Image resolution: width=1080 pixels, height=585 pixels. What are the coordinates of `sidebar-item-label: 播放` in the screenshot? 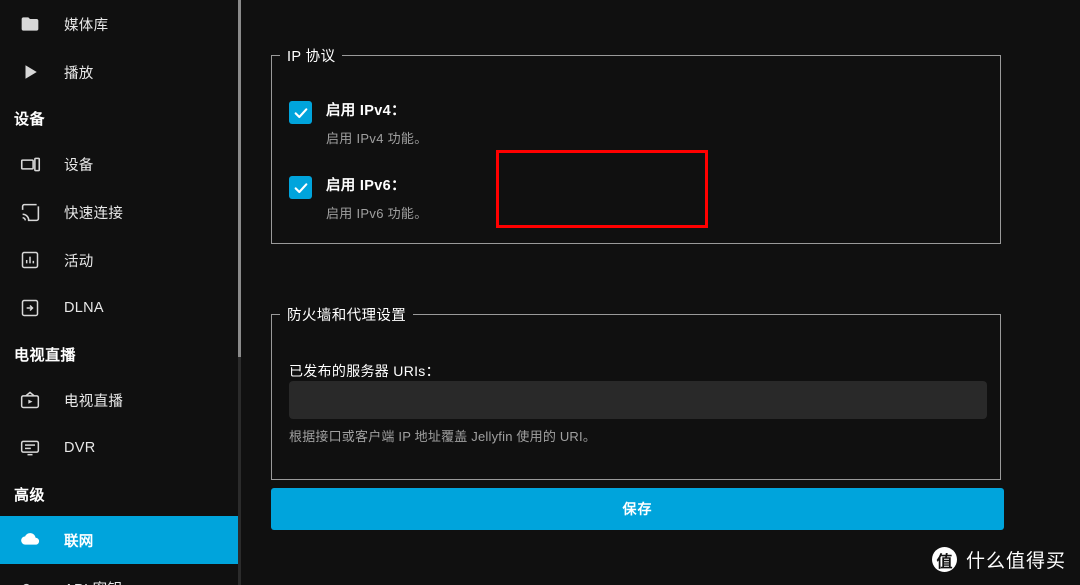 It's located at (79, 73).